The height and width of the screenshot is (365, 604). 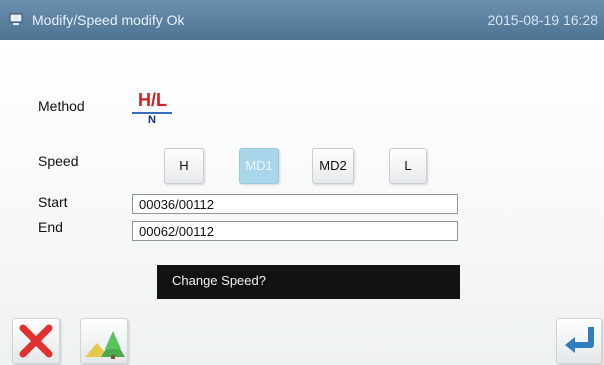 I want to click on speed-l-button: L, so click(x=408, y=166).